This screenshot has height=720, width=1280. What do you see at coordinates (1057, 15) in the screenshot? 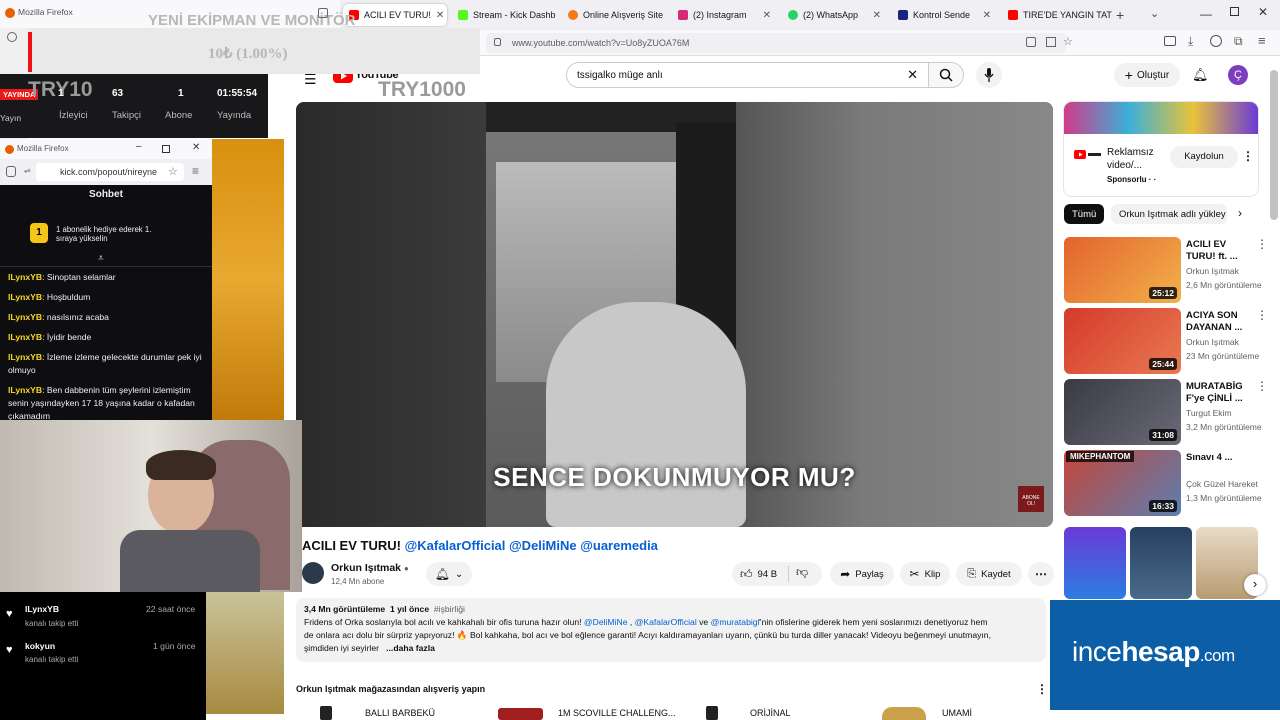
I see `tab-news: TIRE'DE YANGIN TAT ✕` at bounding box center [1057, 15].